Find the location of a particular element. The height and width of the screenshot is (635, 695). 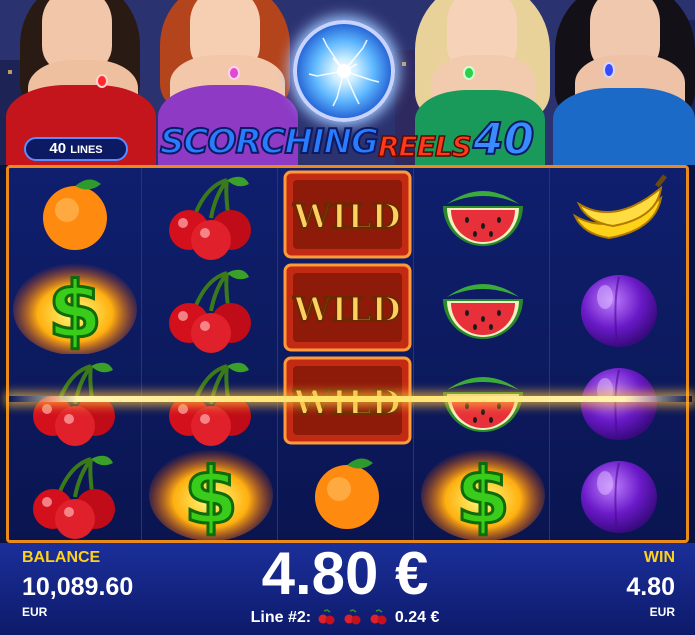

banana-icon is located at coordinates (619, 207).